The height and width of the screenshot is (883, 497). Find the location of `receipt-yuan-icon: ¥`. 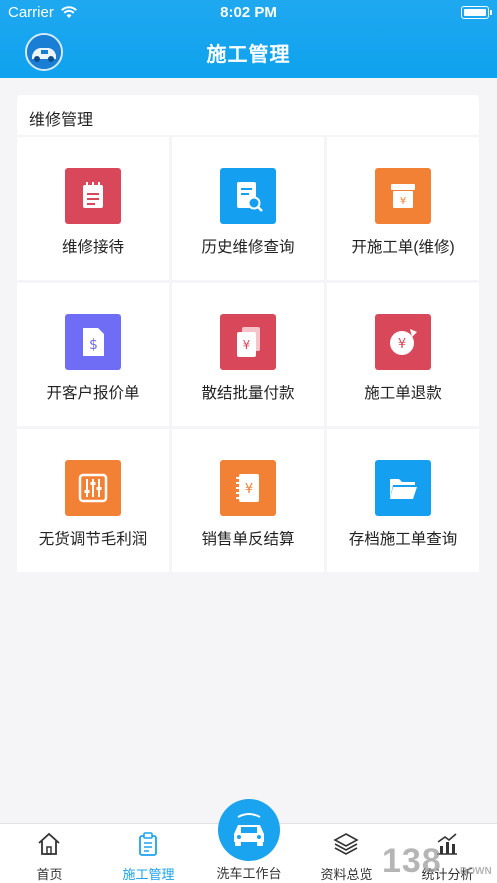

receipt-yuan-icon: ¥ is located at coordinates (248, 488).